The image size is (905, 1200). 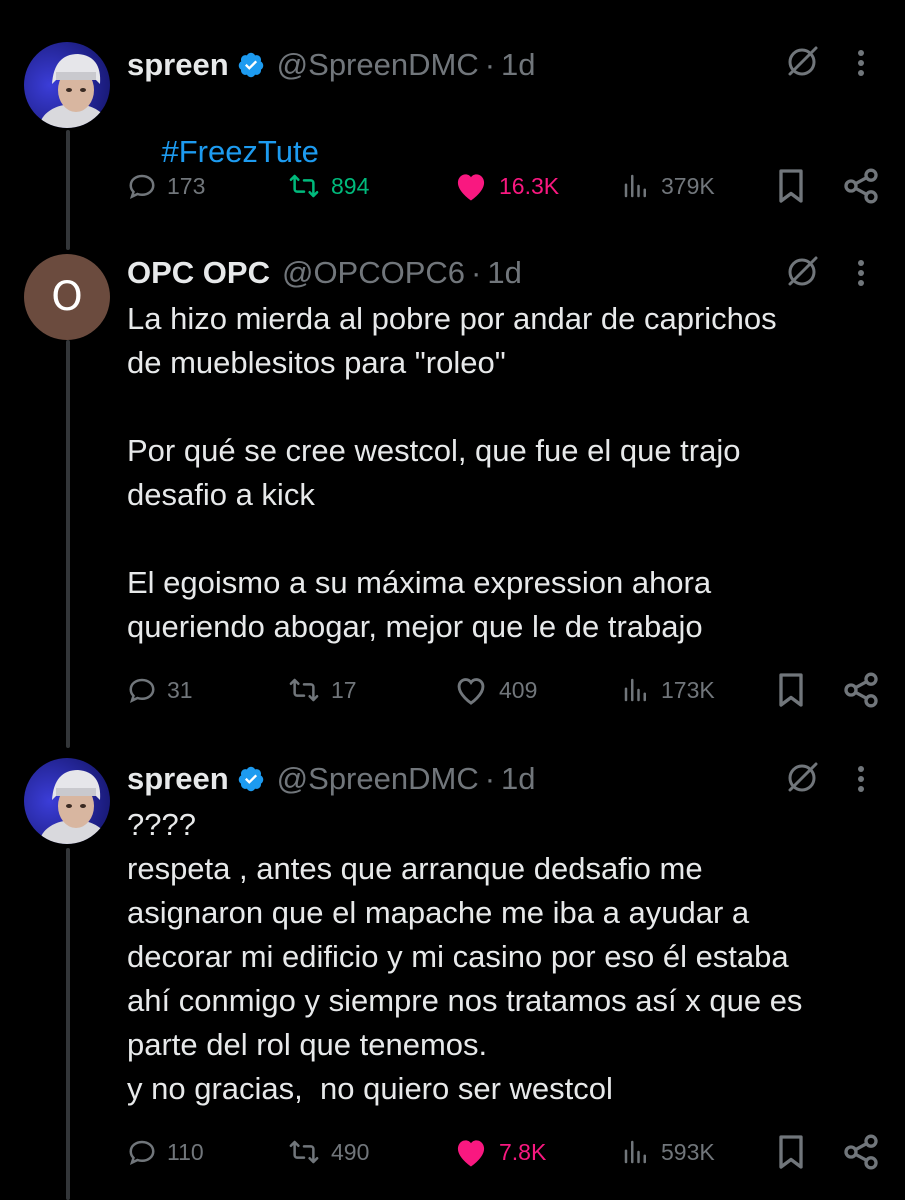 I want to click on views-button: 173K, so click(x=668, y=690).